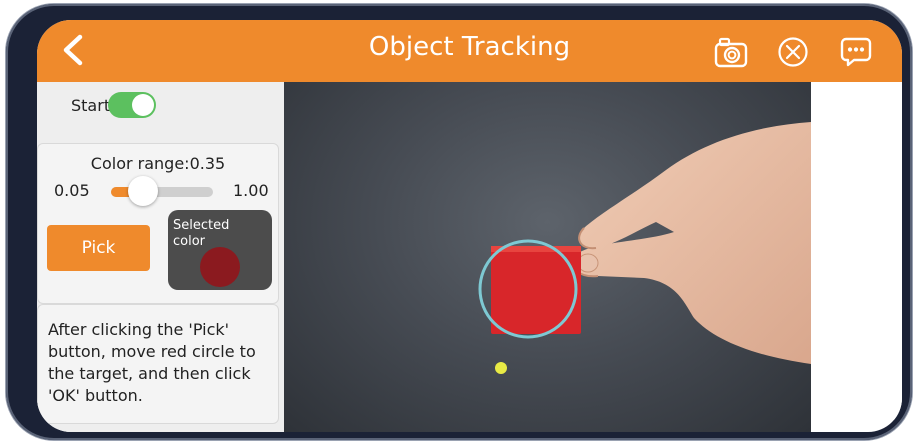 Image resolution: width=919 pixels, height=444 pixels. Describe the element at coordinates (251, 190) in the screenshot. I see `range-max-label: 1.00` at that location.